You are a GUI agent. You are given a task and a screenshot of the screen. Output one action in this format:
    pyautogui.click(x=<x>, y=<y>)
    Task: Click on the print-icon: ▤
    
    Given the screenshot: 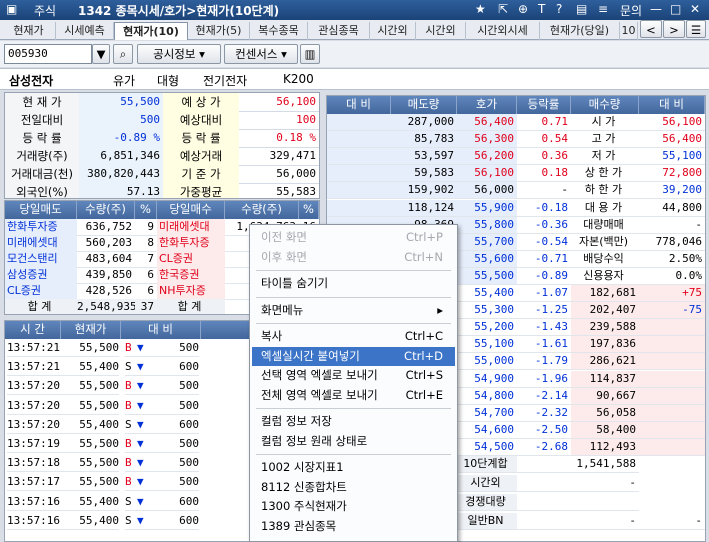 What is the action you would take?
    pyautogui.click(x=581, y=9)
    